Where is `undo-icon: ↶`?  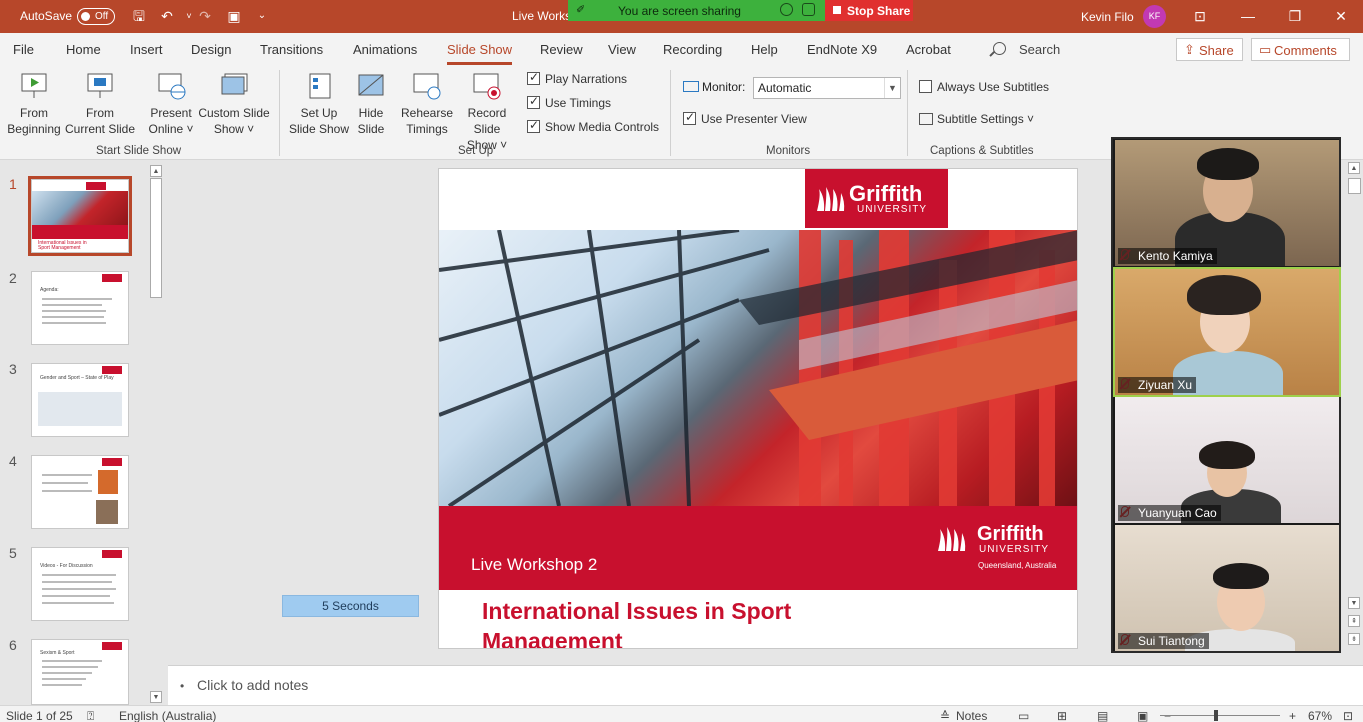 undo-icon: ↶ is located at coordinates (167, 16).